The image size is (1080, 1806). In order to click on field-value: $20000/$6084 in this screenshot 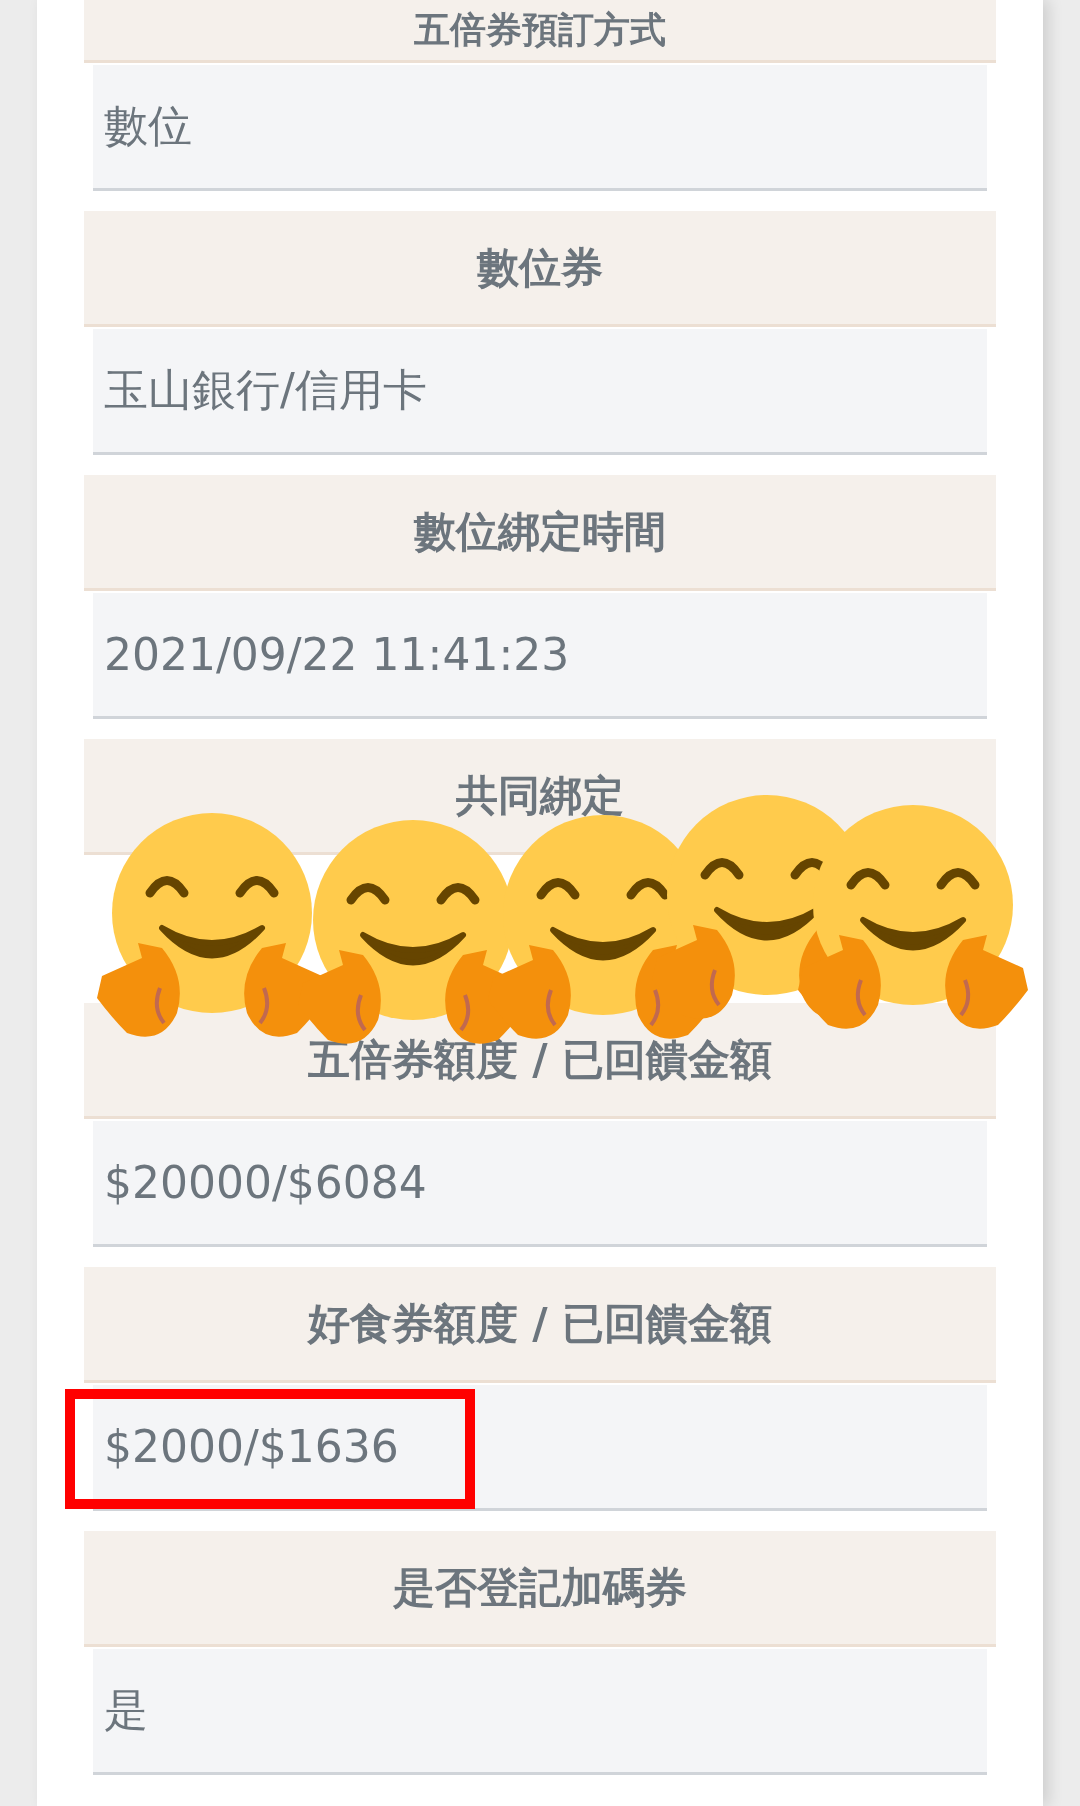, I will do `click(265, 1182)`.